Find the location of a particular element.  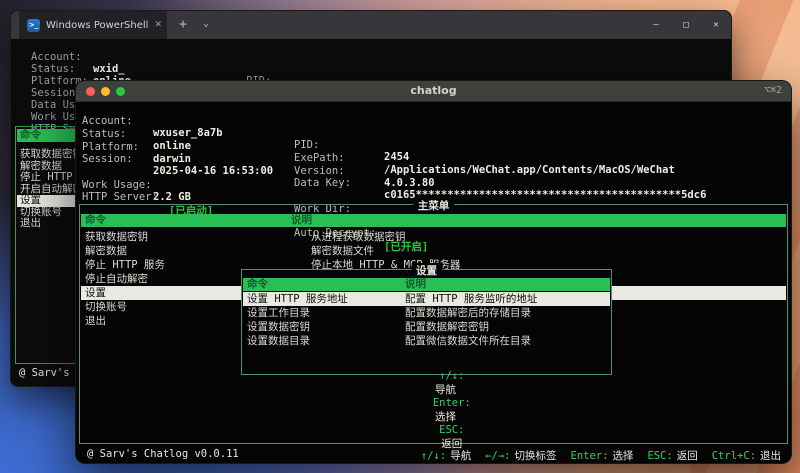

menu-item-command: 设置 is located at coordinates (95, 293).